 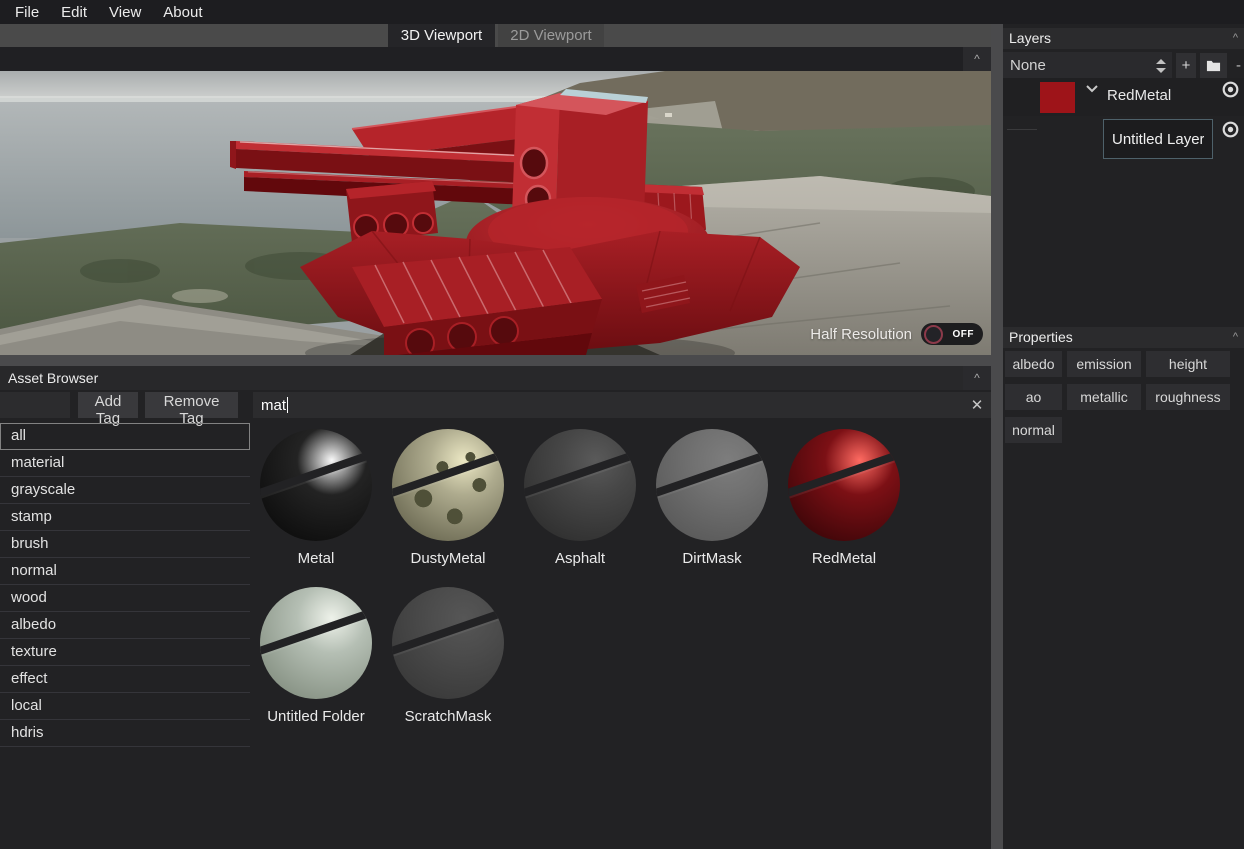 What do you see at coordinates (74, 12) in the screenshot?
I see `menu-edit: Edit` at bounding box center [74, 12].